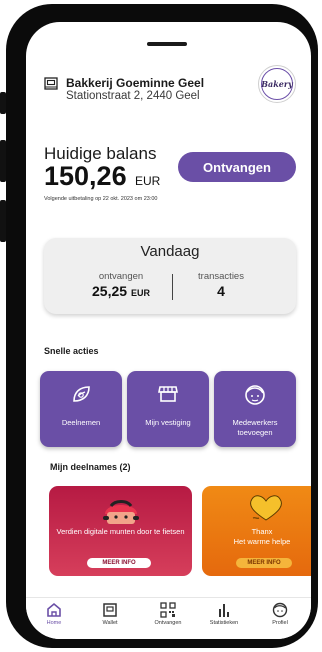 The image size is (322, 652). I want to click on transactions-stat: transacties 4, so click(221, 285).